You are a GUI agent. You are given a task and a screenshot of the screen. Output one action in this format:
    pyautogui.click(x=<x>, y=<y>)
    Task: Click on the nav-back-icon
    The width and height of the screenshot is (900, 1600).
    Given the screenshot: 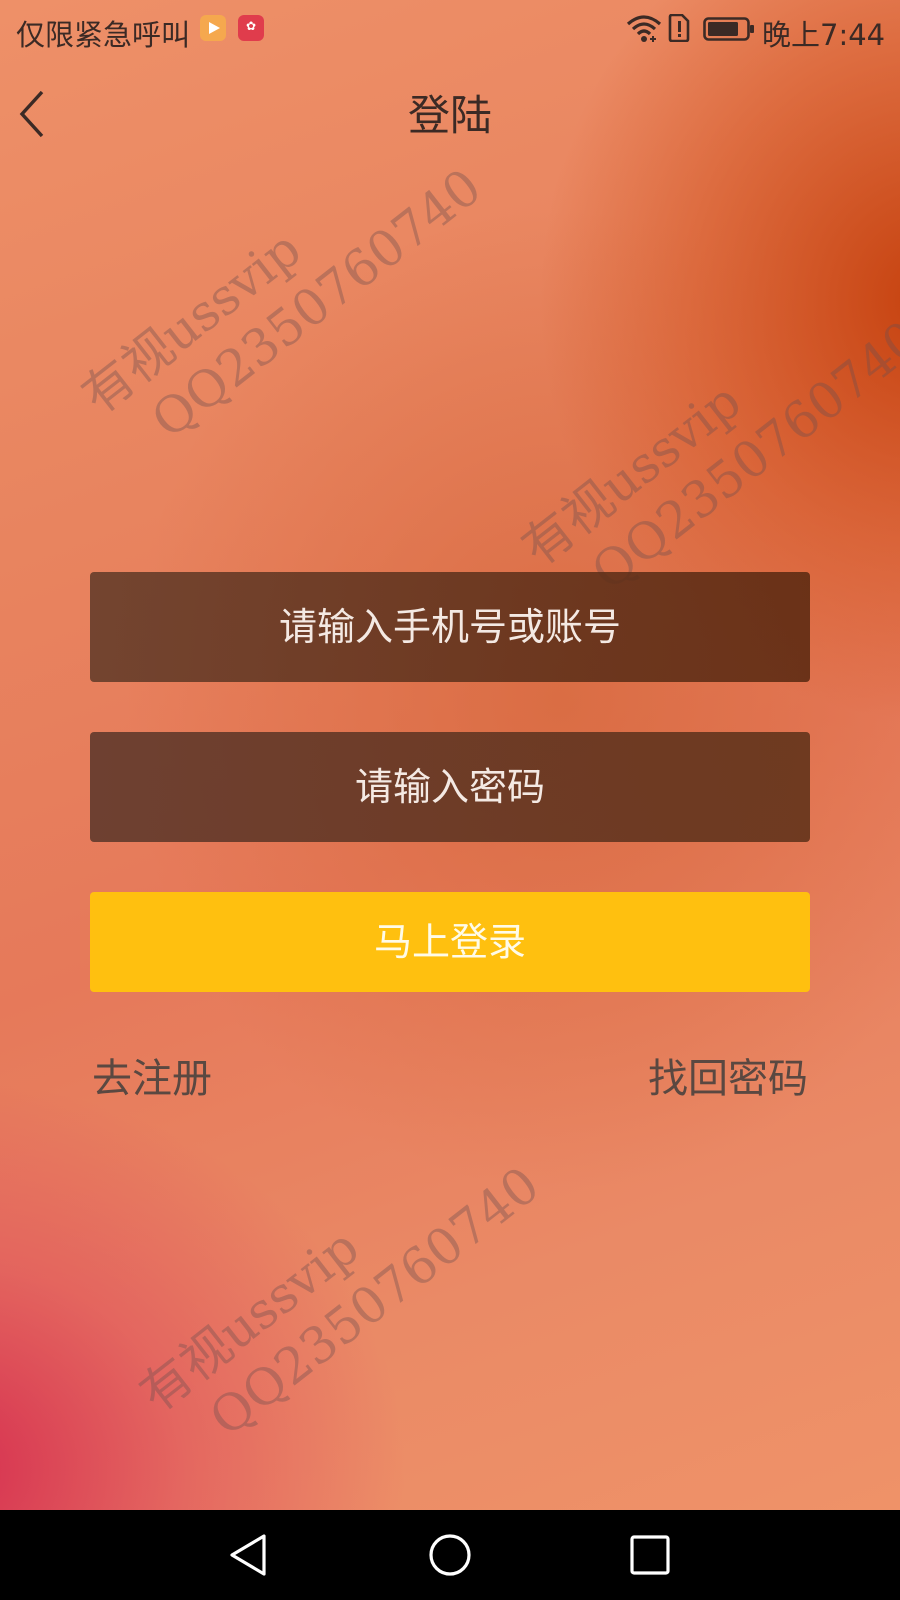 What is the action you would take?
    pyautogui.click(x=249, y=1555)
    